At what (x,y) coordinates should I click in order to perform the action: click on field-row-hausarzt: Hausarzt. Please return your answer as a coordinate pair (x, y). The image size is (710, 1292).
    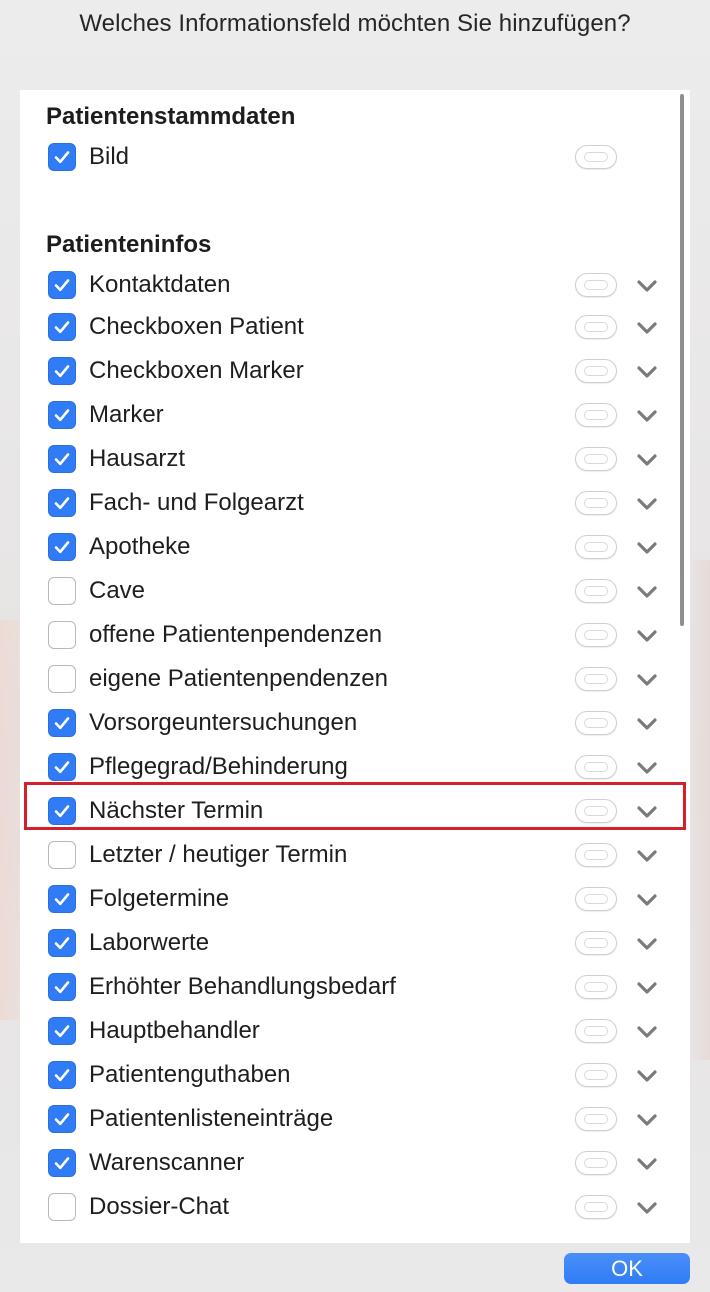
    Looking at the image, I should click on (355, 460).